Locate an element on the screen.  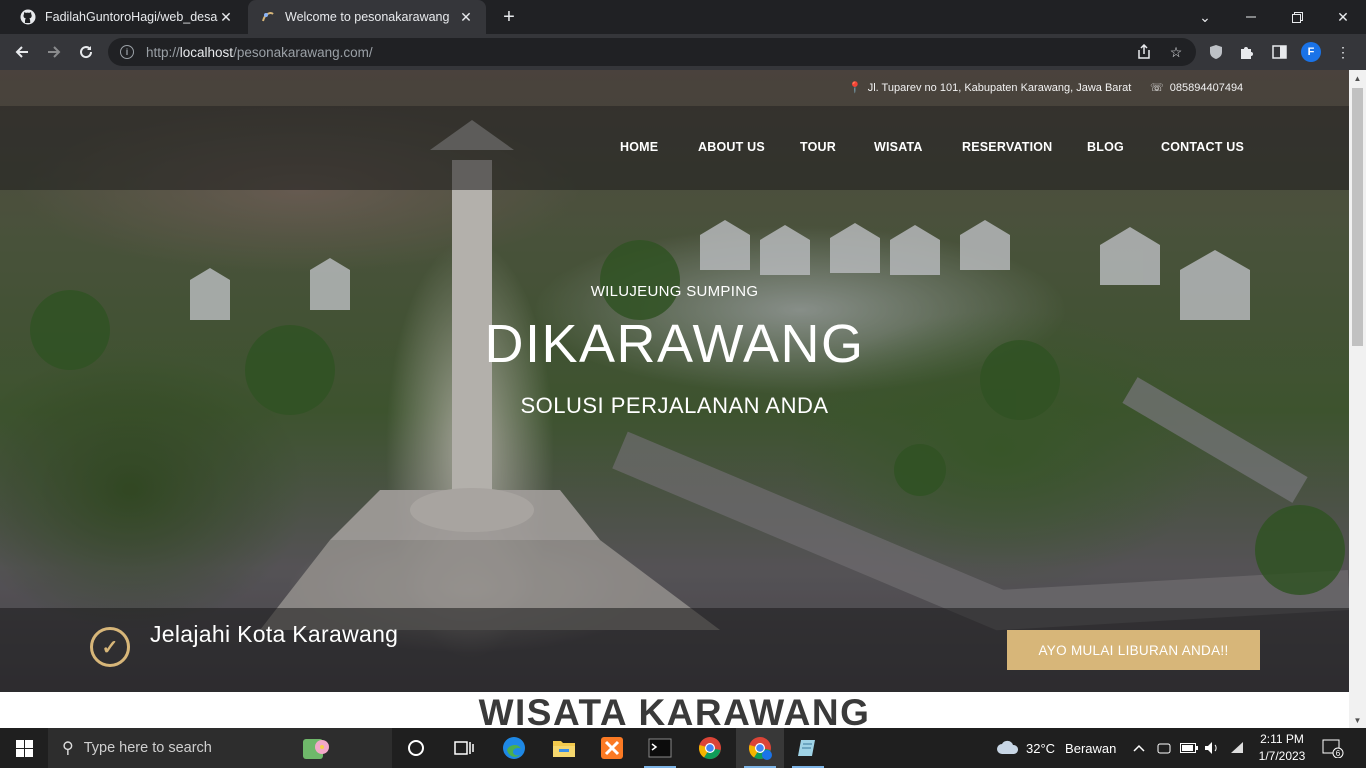
page-favicon-icon is located at coordinates (268, 17).